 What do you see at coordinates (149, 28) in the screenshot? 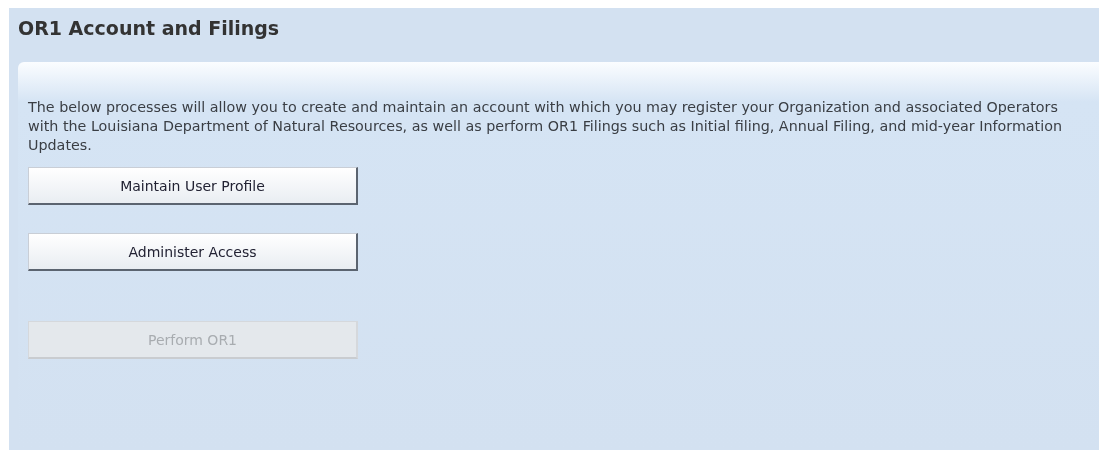
I see `page-title: OR1 Account and Filings` at bounding box center [149, 28].